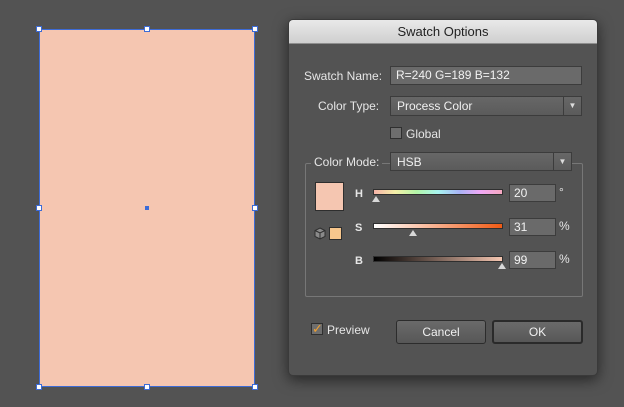  Describe the element at coordinates (423, 134) in the screenshot. I see `global-label: Global` at that location.